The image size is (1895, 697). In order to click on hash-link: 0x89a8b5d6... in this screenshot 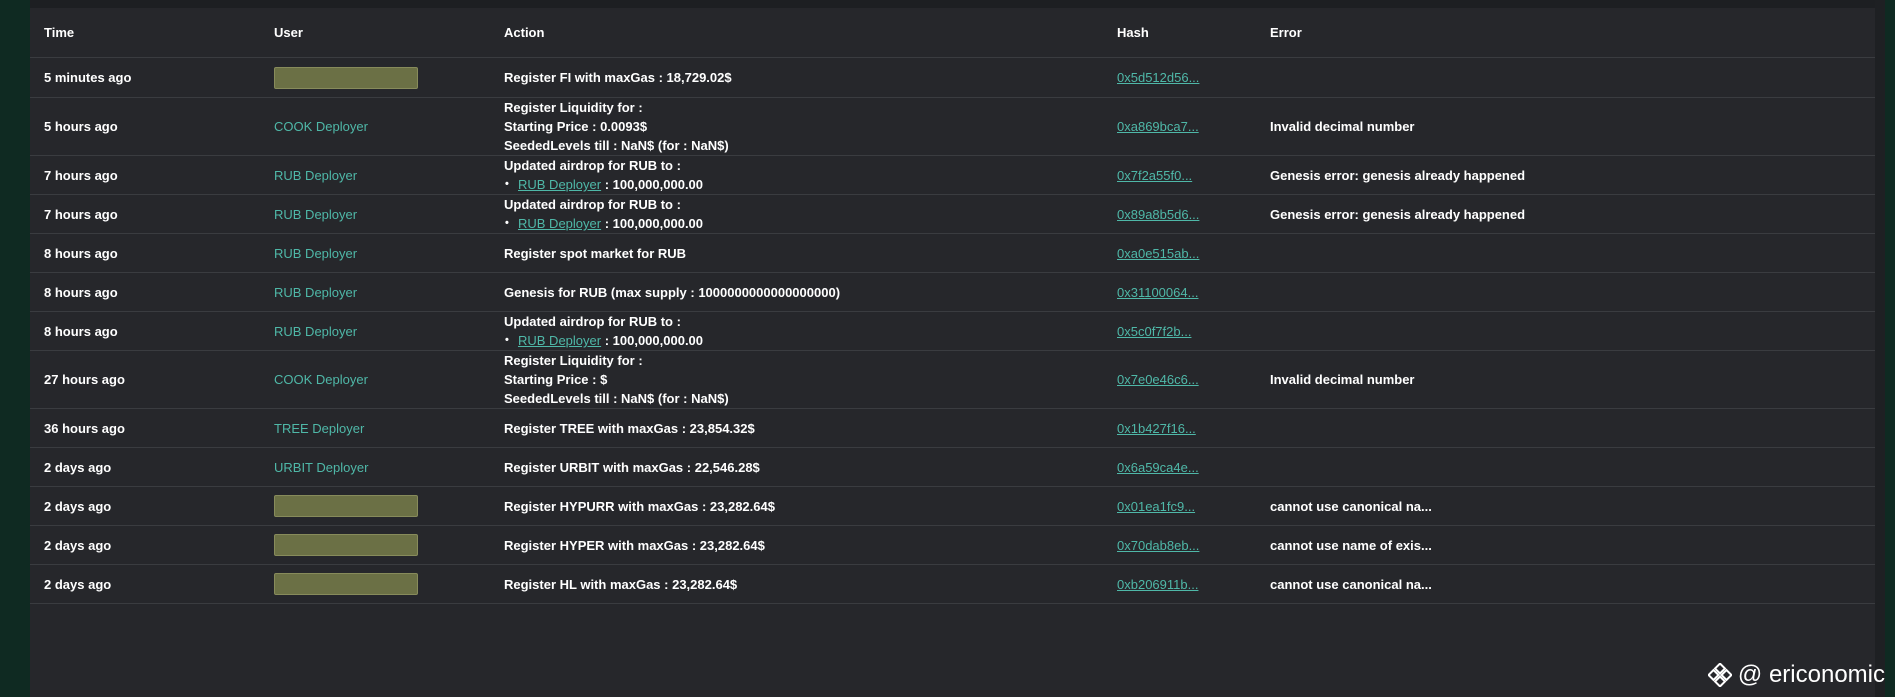, I will do `click(1158, 214)`.